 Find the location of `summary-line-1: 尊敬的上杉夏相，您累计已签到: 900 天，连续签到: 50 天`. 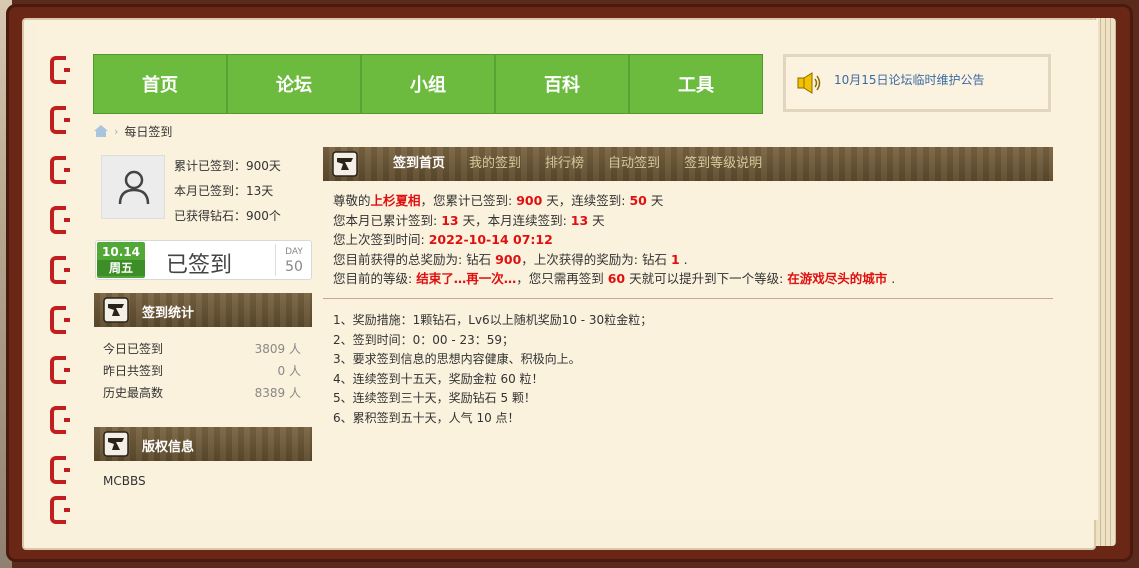

summary-line-1: 尊敬的上杉夏相，您累计已签到: 900 天，连续签到: 50 天 is located at coordinates (498, 200).